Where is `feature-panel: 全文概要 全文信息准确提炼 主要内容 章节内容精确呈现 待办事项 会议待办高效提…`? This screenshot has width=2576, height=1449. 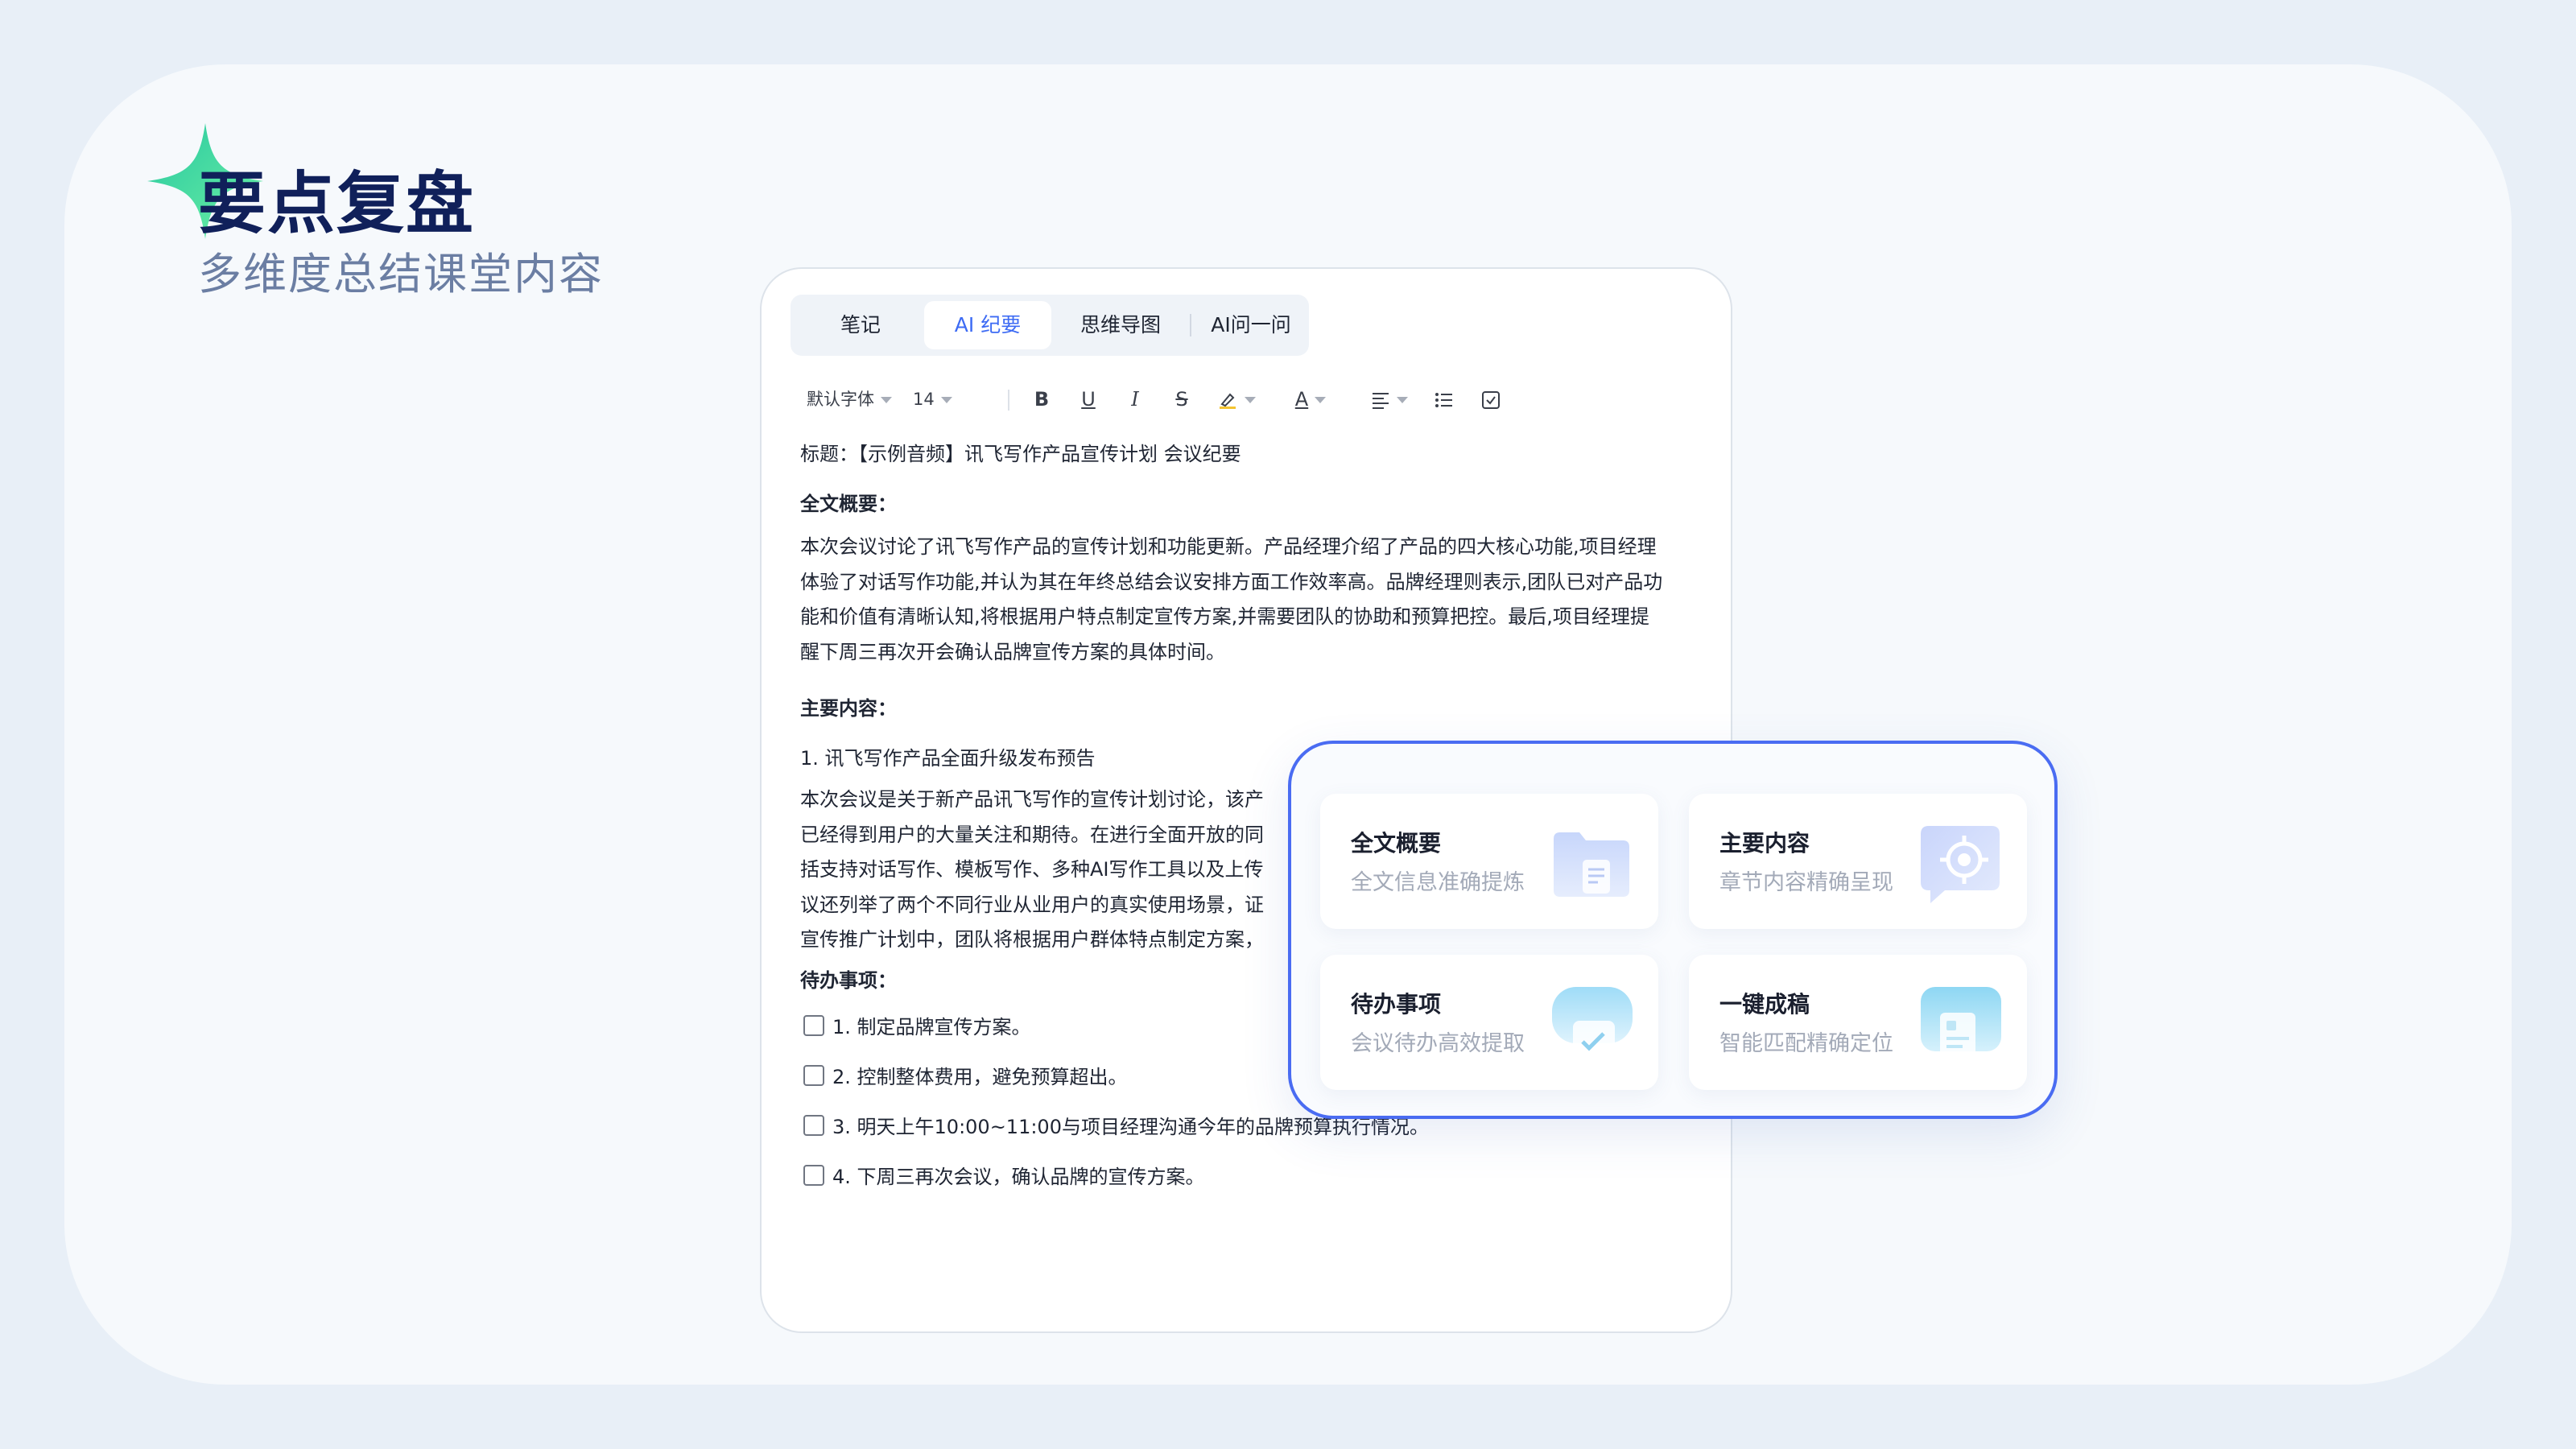 feature-panel: 全文概要 全文信息准确提炼 主要内容 章节内容精确呈现 待办事项 会议待办高效提… is located at coordinates (1673, 930).